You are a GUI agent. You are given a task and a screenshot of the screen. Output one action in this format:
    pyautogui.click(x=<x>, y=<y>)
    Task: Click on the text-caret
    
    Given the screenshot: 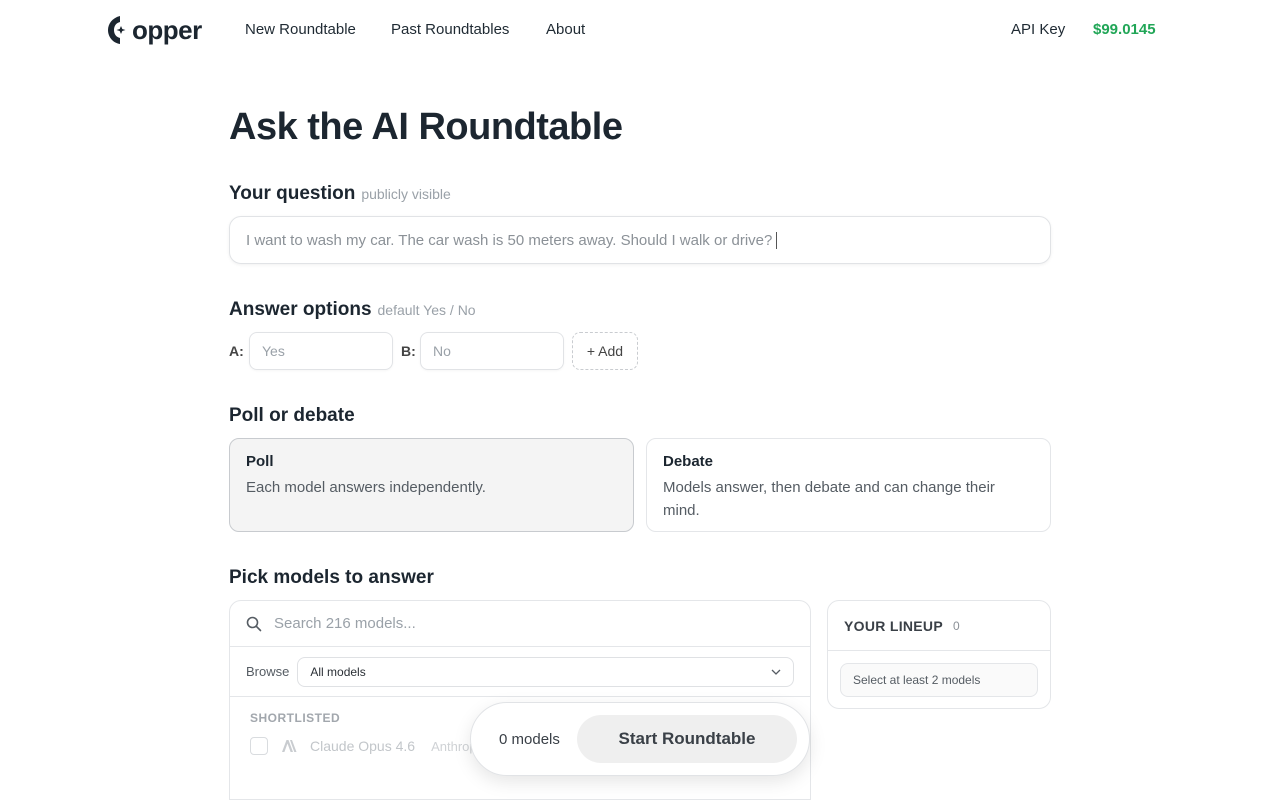 What is the action you would take?
    pyautogui.click(x=777, y=240)
    